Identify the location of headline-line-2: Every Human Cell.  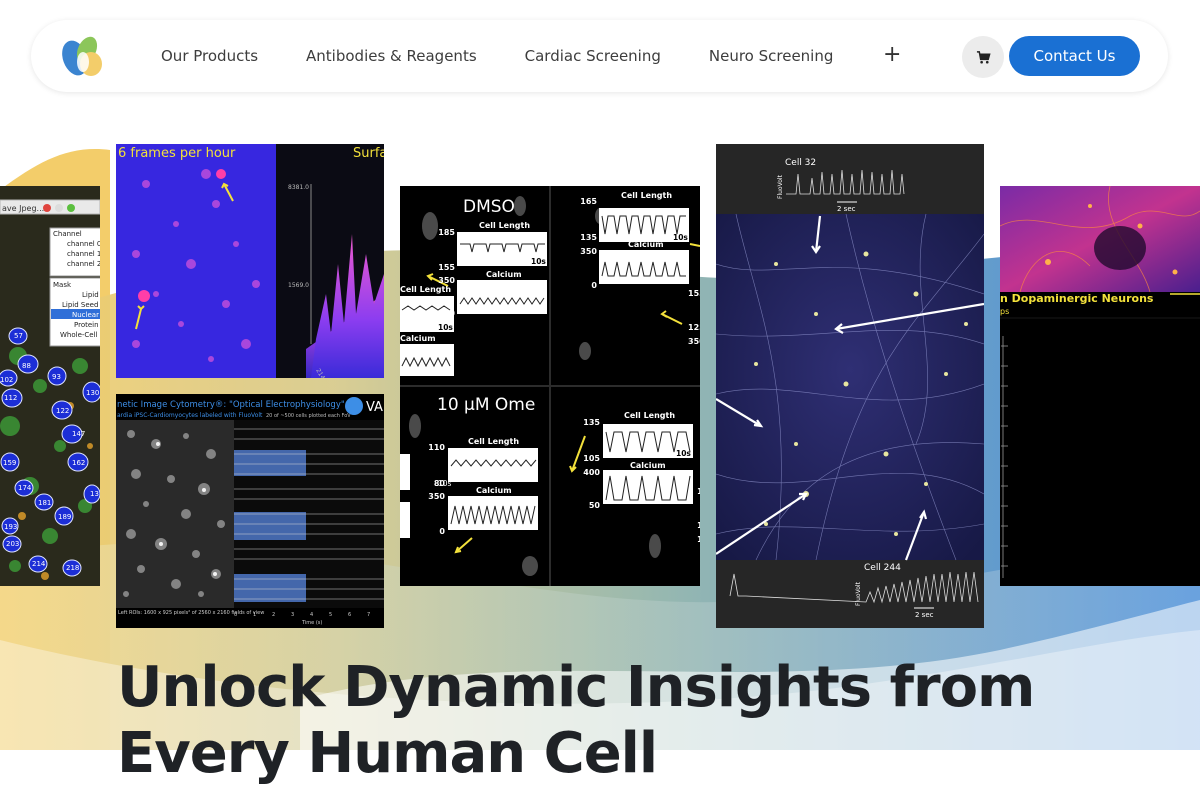
(387, 753).